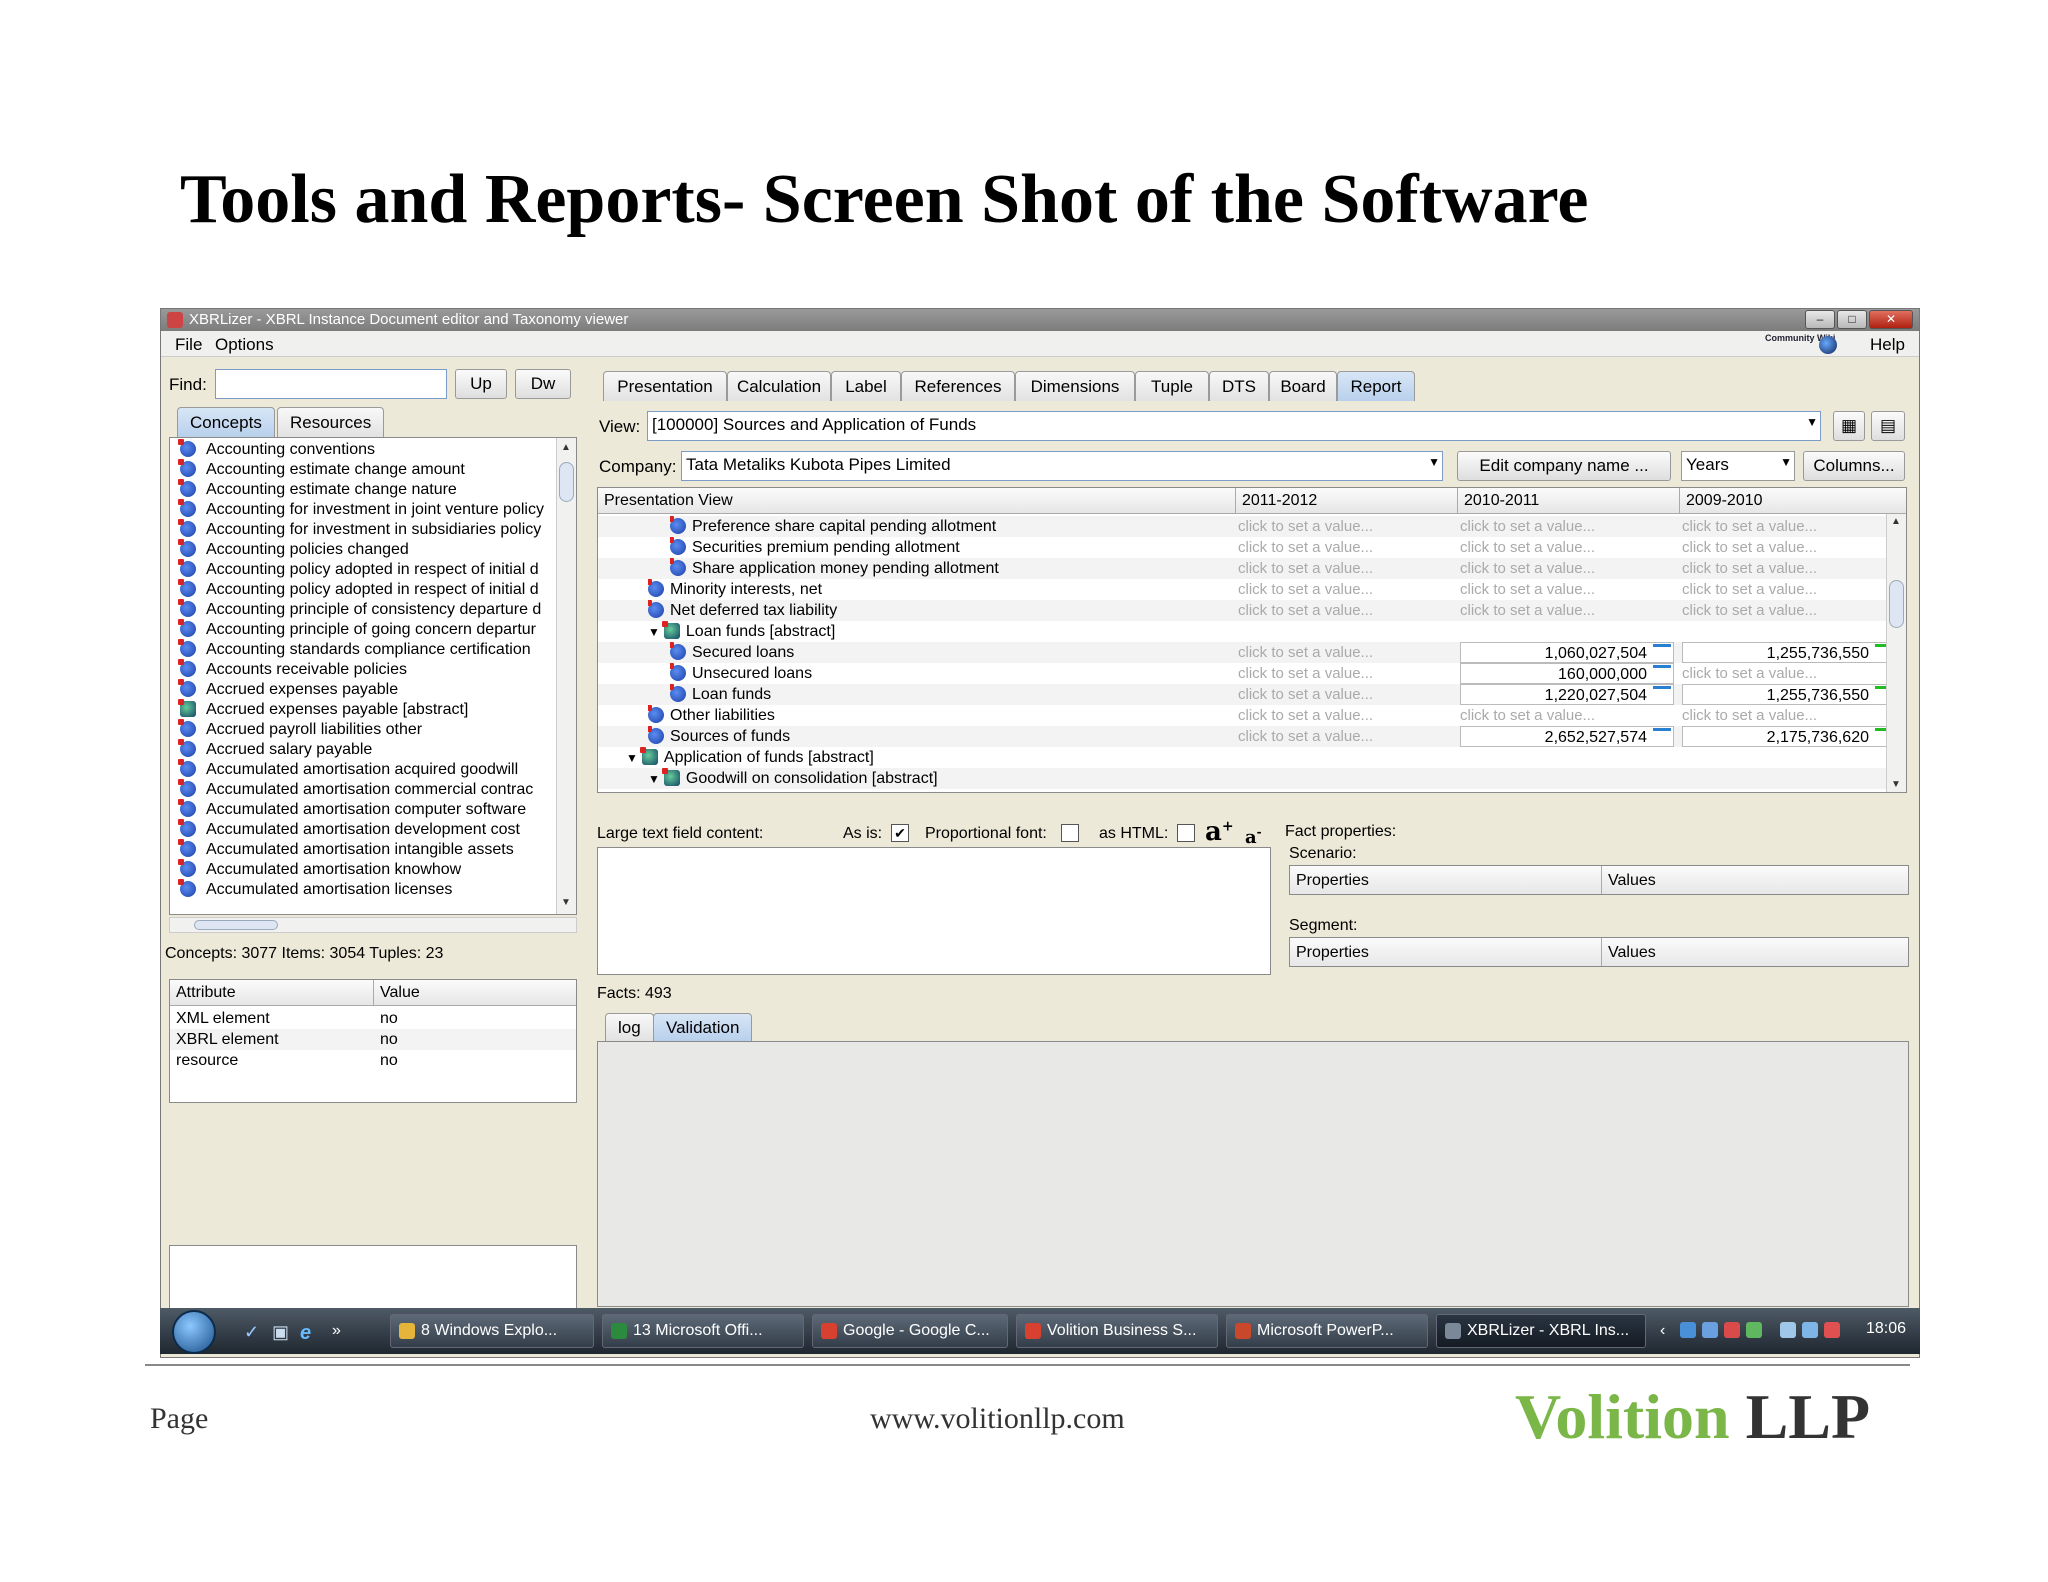  Describe the element at coordinates (1788, 1330) in the screenshot. I see `tray-battery-icon` at that location.